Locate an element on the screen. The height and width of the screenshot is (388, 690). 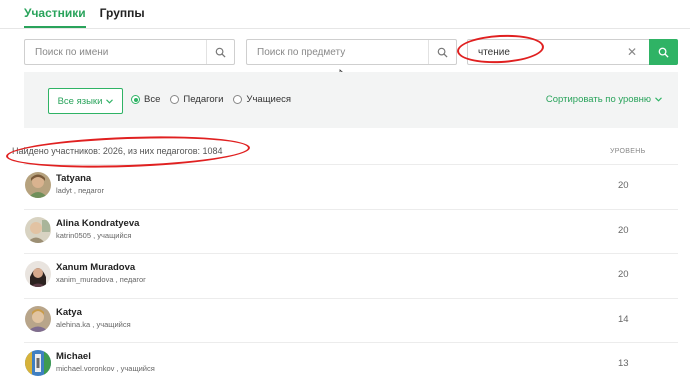
subject-search-input is located at coordinates (351, 52).